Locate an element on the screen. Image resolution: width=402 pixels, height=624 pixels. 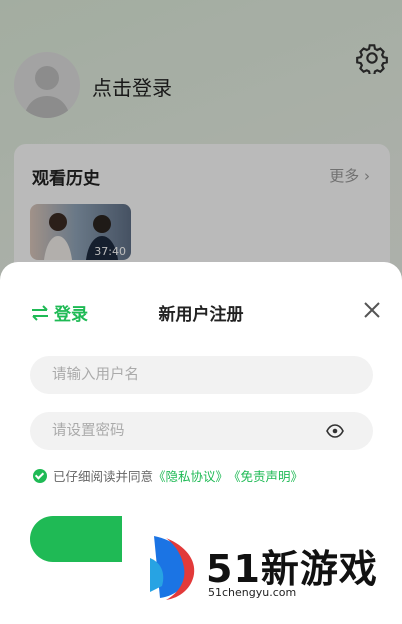
agreement-row: 已仔细阅读并同意 《隐私协议》 《免责声明》 is located at coordinates (168, 475).